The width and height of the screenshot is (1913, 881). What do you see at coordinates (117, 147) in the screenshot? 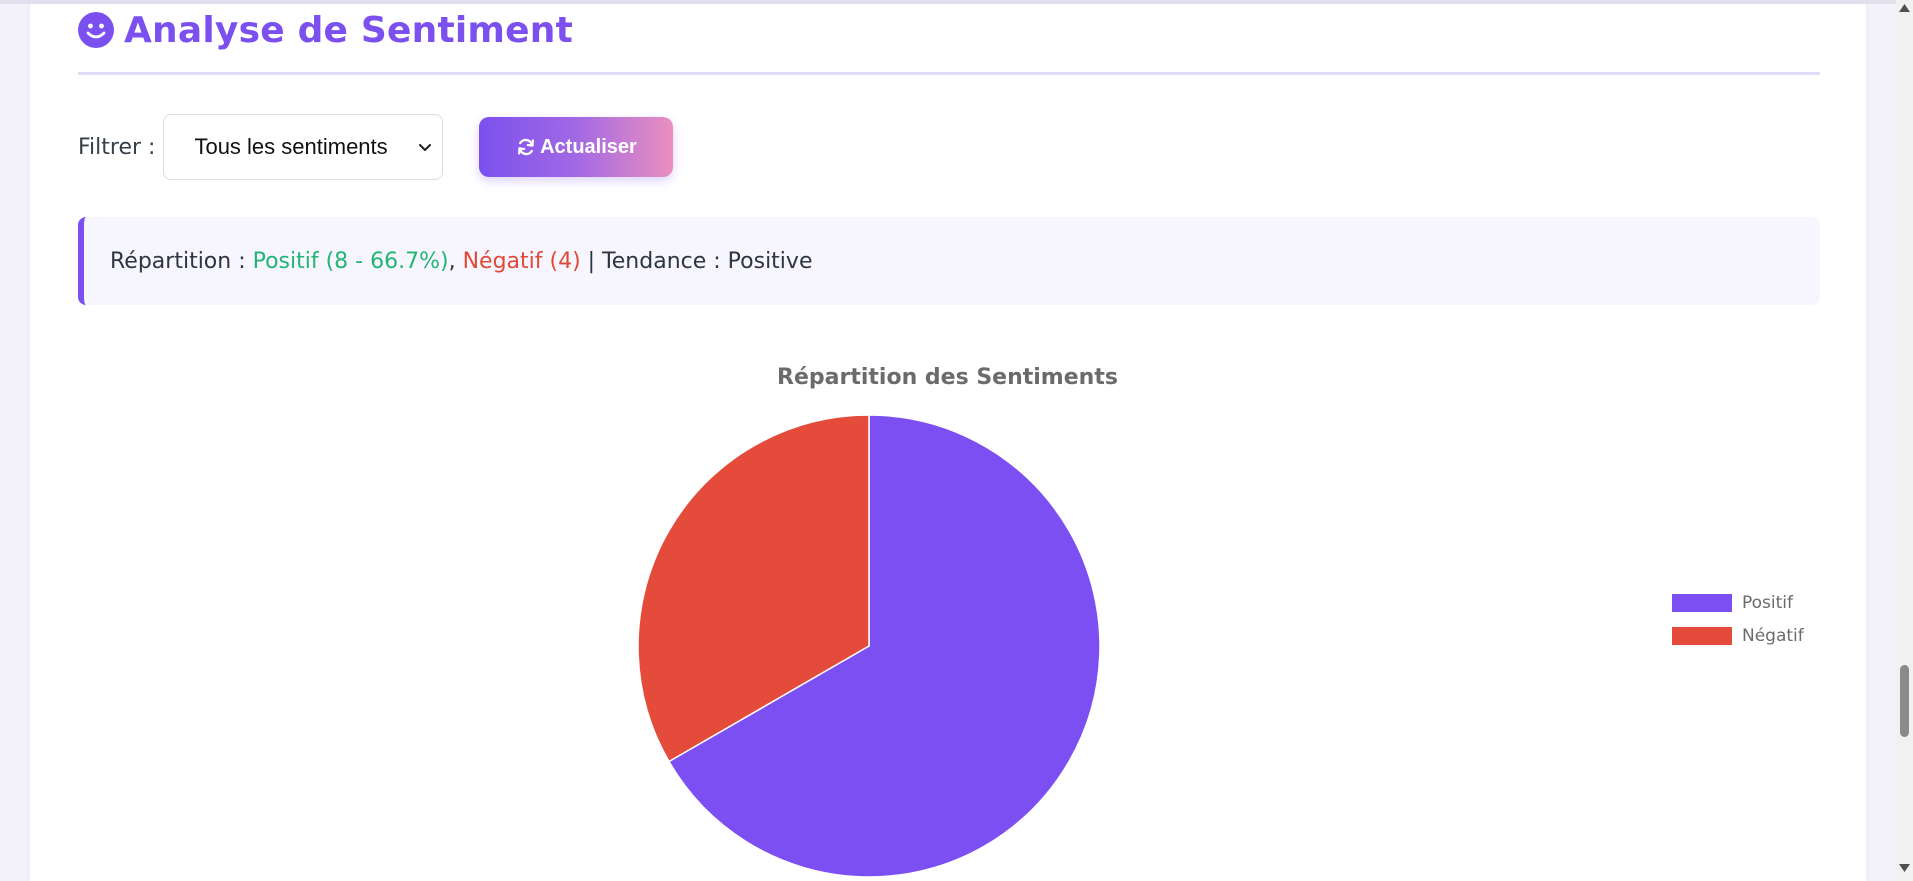
I see `filter-label: Filtrer :` at bounding box center [117, 147].